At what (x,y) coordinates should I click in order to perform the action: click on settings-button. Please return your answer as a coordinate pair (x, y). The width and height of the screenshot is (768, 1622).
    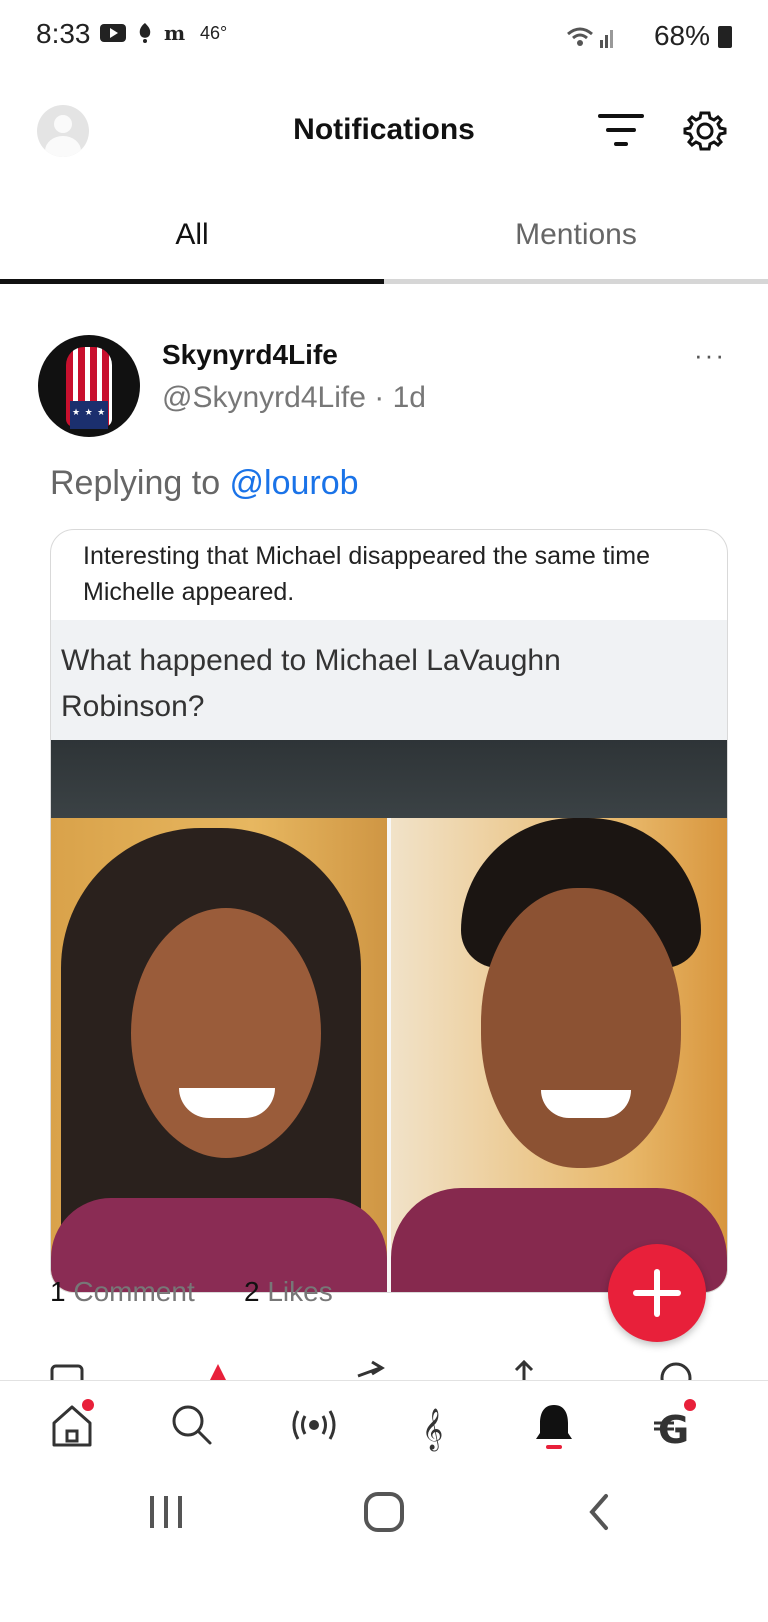
    Looking at the image, I should click on (705, 131).